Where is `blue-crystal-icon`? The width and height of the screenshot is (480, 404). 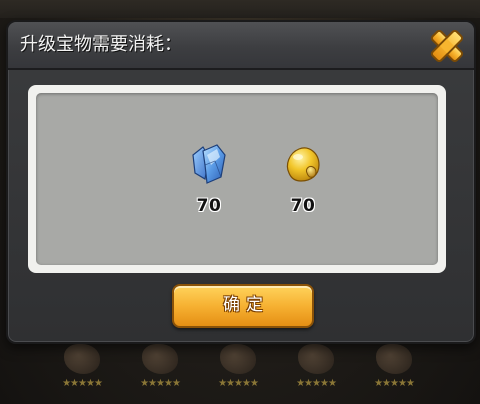
blue-crystal-icon is located at coordinates (209, 164).